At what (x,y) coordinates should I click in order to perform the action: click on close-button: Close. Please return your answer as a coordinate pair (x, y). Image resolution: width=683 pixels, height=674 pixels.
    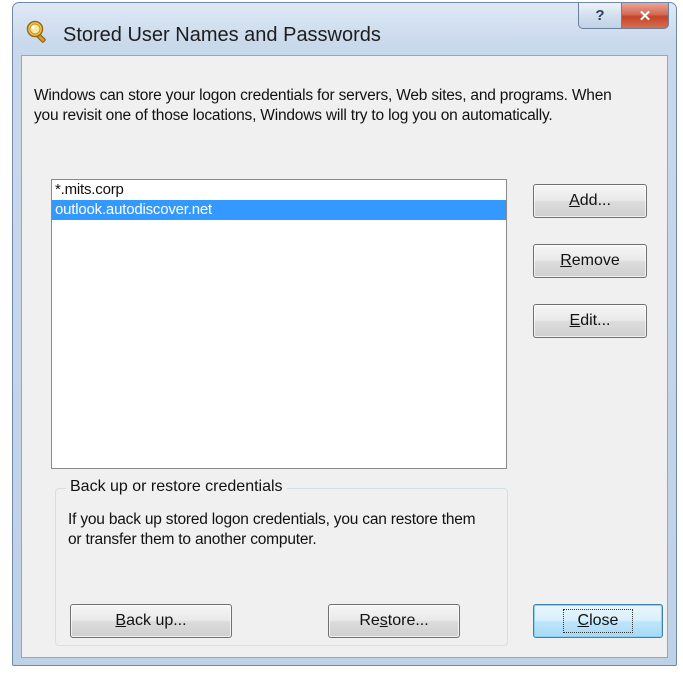
    Looking at the image, I should click on (598, 621).